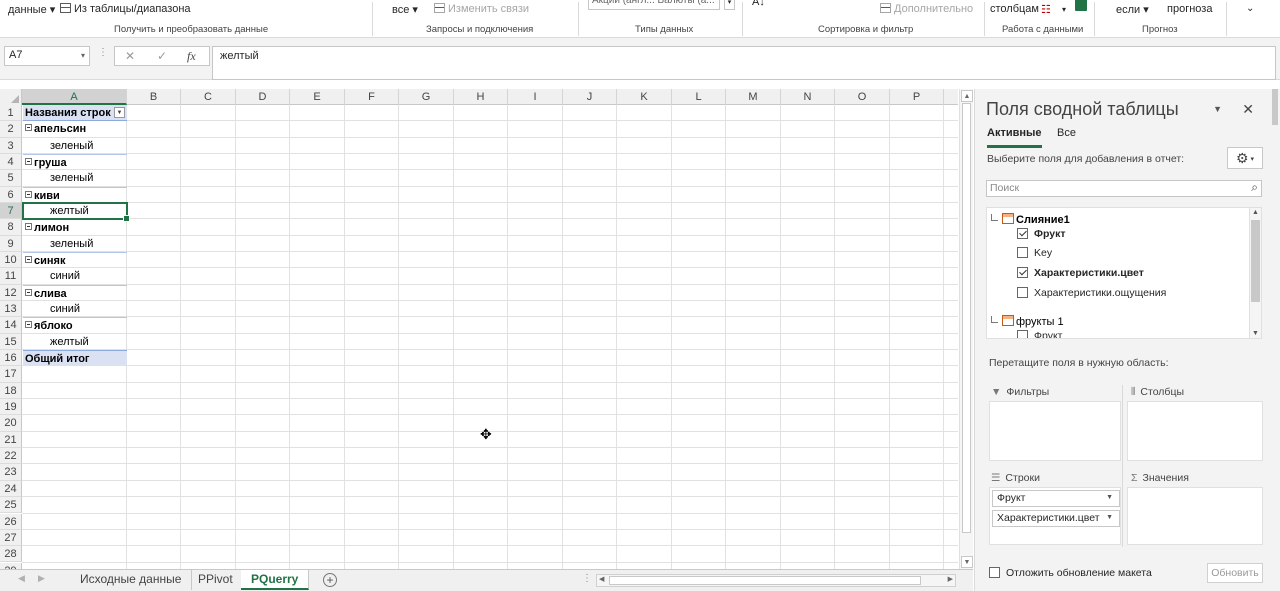 The image size is (1280, 591). What do you see at coordinates (11, 162) in the screenshot?
I see `row-header-4: 4` at bounding box center [11, 162].